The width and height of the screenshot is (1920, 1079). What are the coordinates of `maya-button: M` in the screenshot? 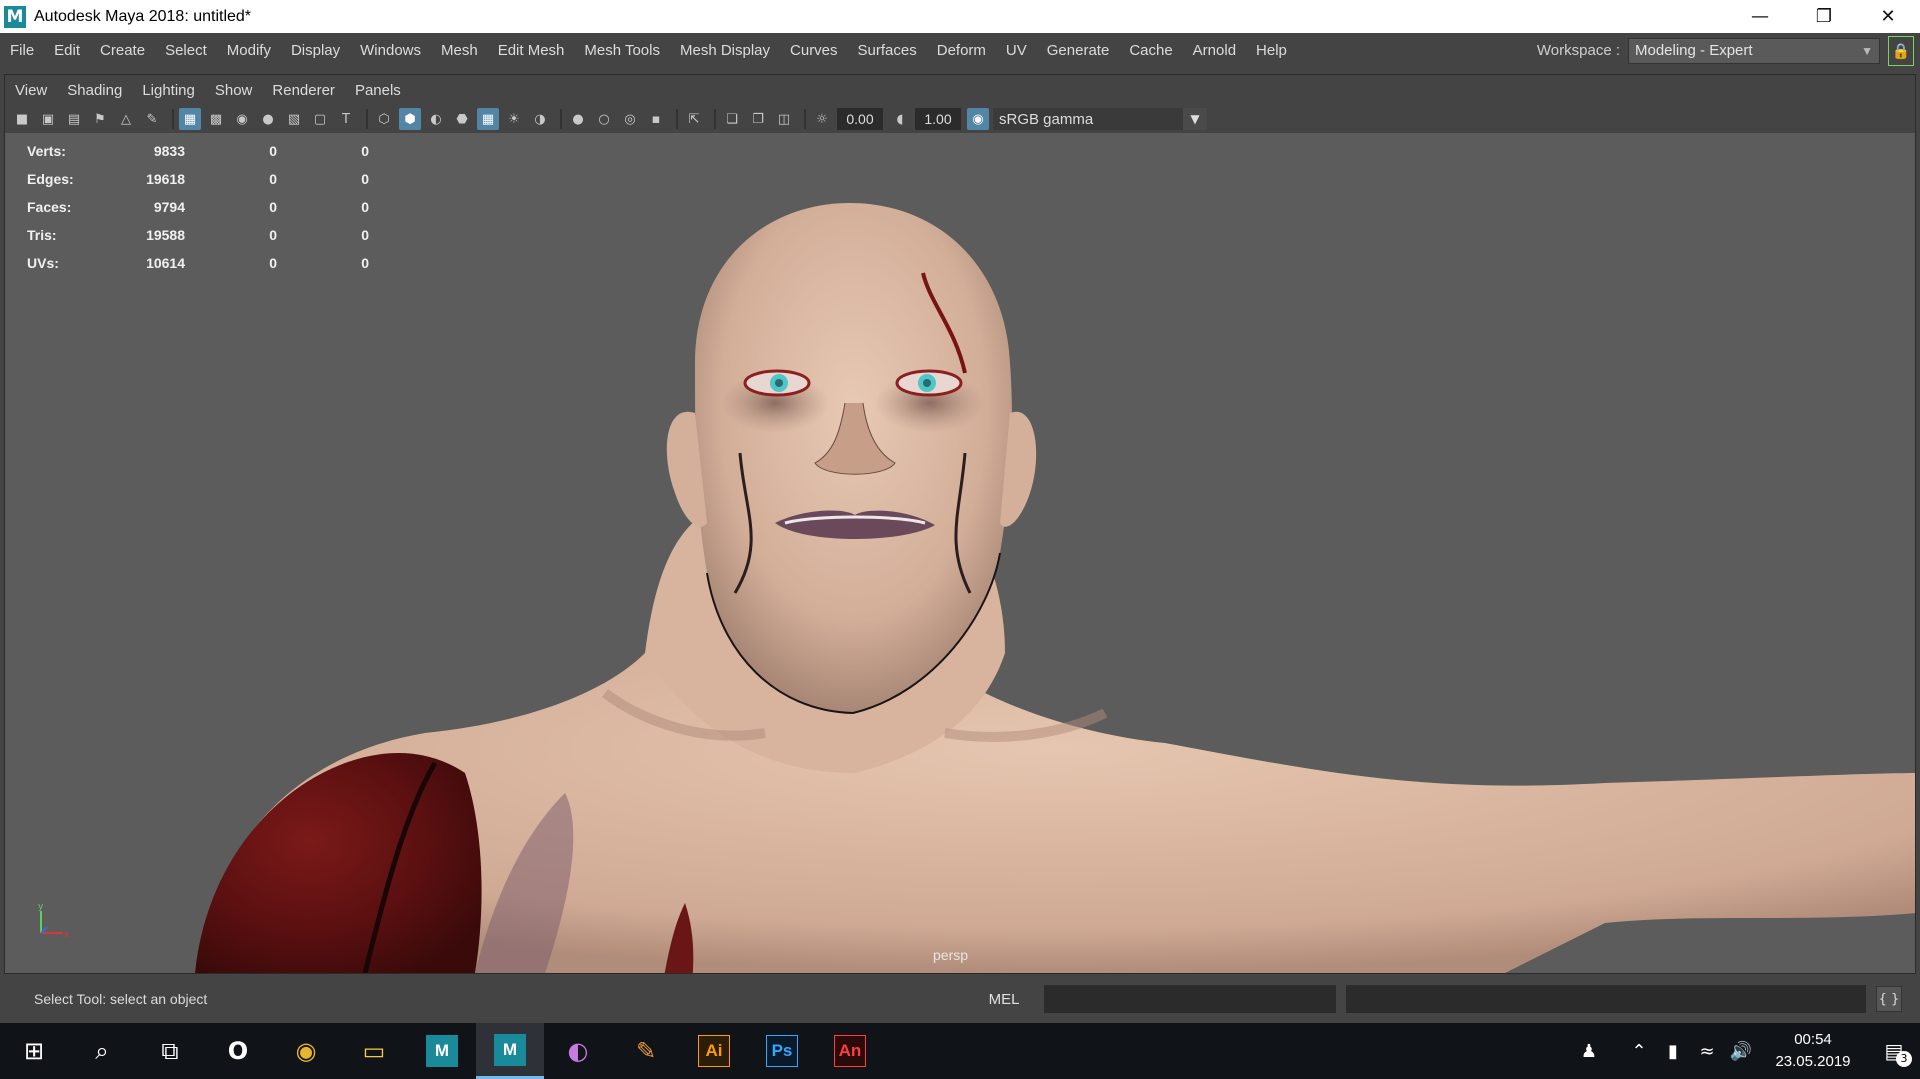 It's located at (442, 1051).